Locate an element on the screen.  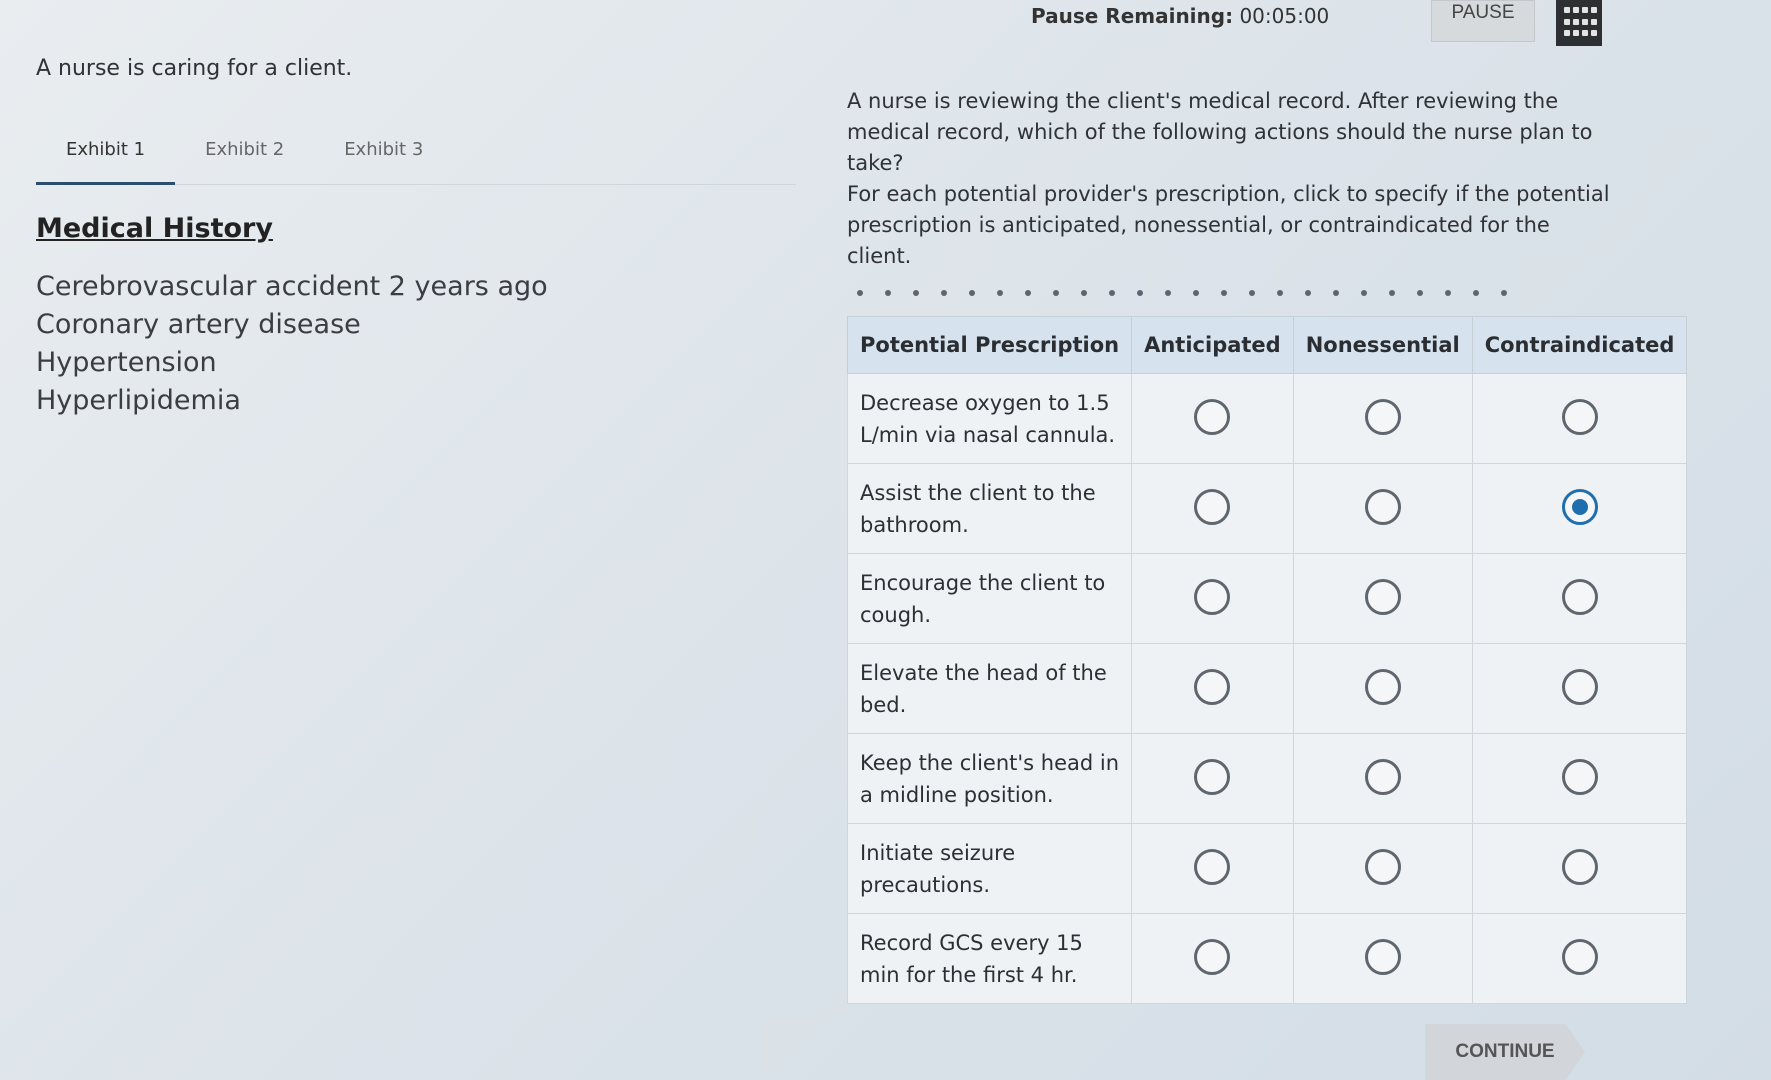
tab-exhibit-2: Exhibit 2 is located at coordinates (244, 156).